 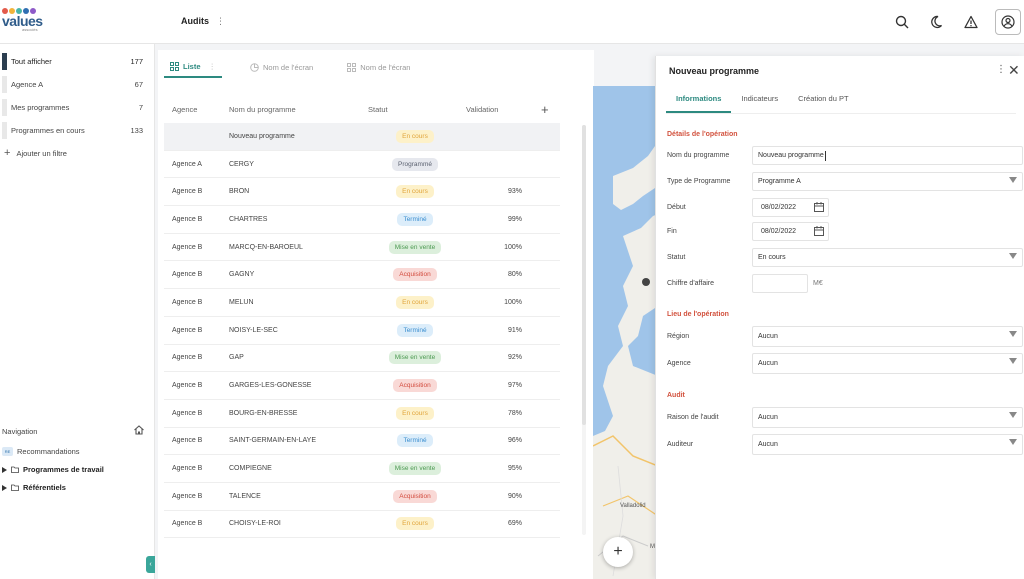 I want to click on tab-label: Liste, so click(x=192, y=66).